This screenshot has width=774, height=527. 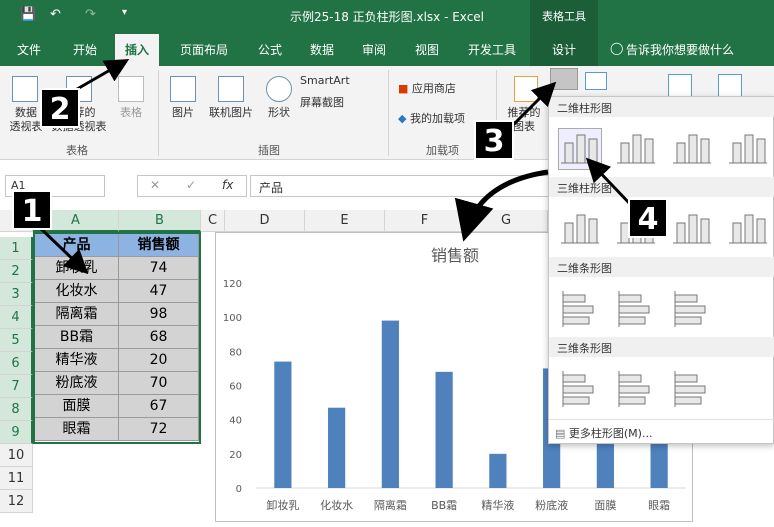 I want to click on tab-insert: 插入, so click(x=137, y=50).